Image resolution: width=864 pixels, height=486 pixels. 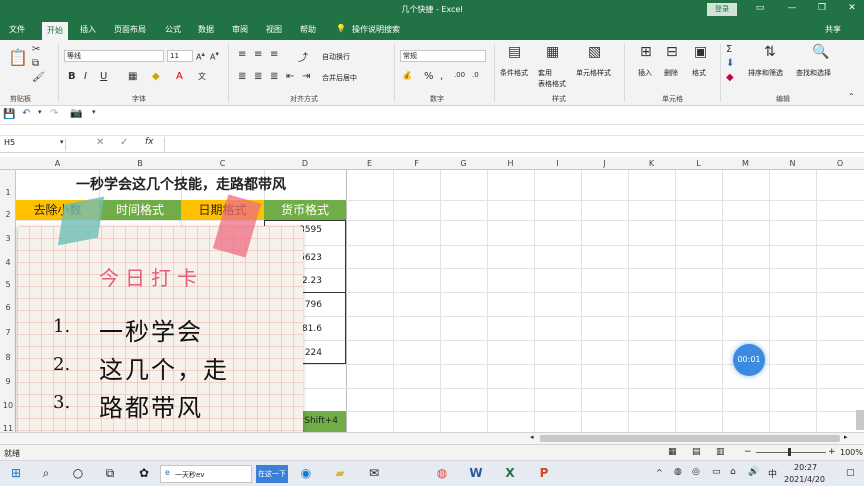 I want to click on search-icon: ⌕, so click(x=46, y=473).